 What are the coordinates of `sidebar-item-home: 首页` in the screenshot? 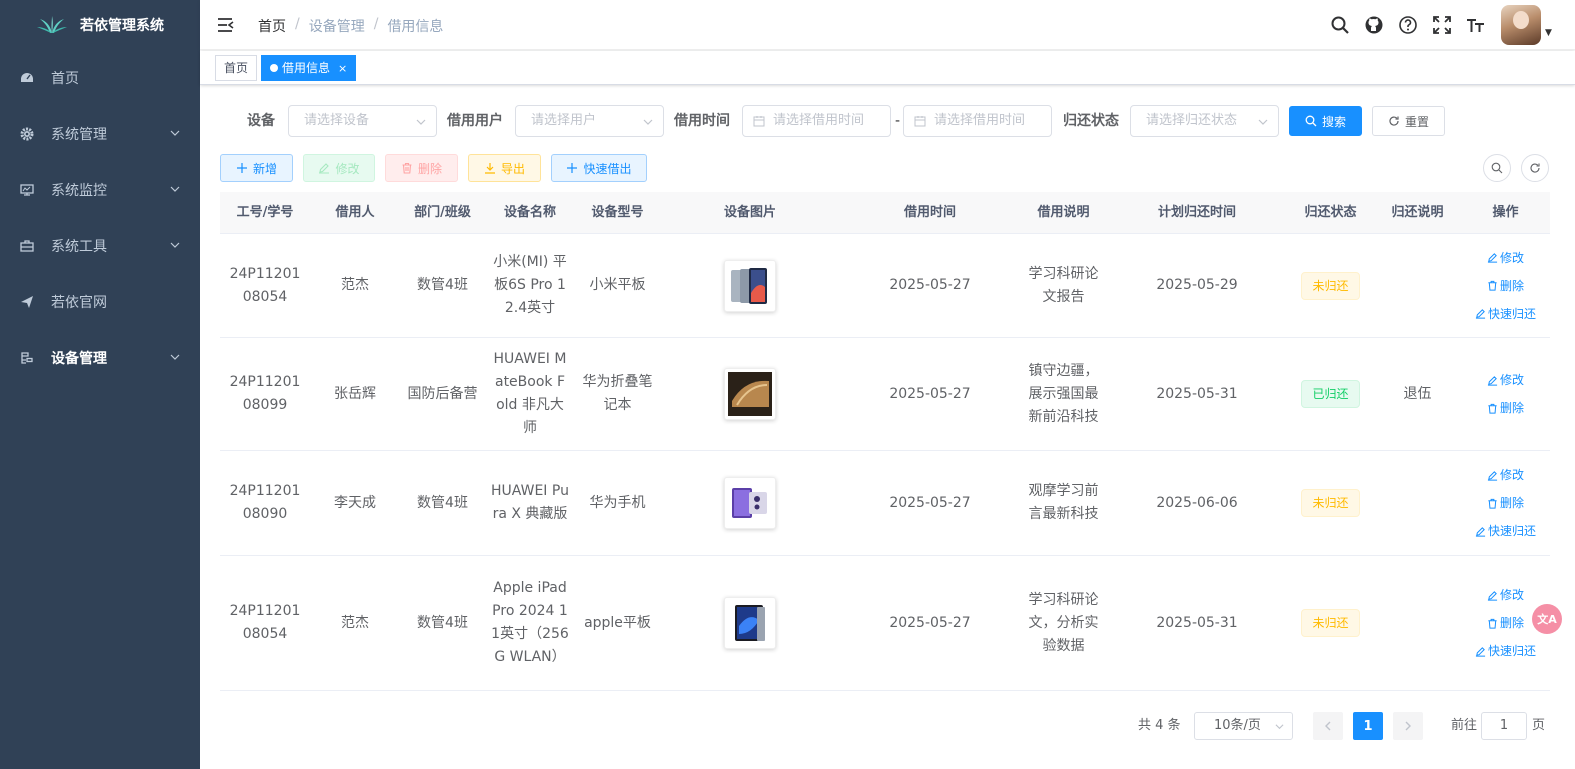 It's located at (100, 78).